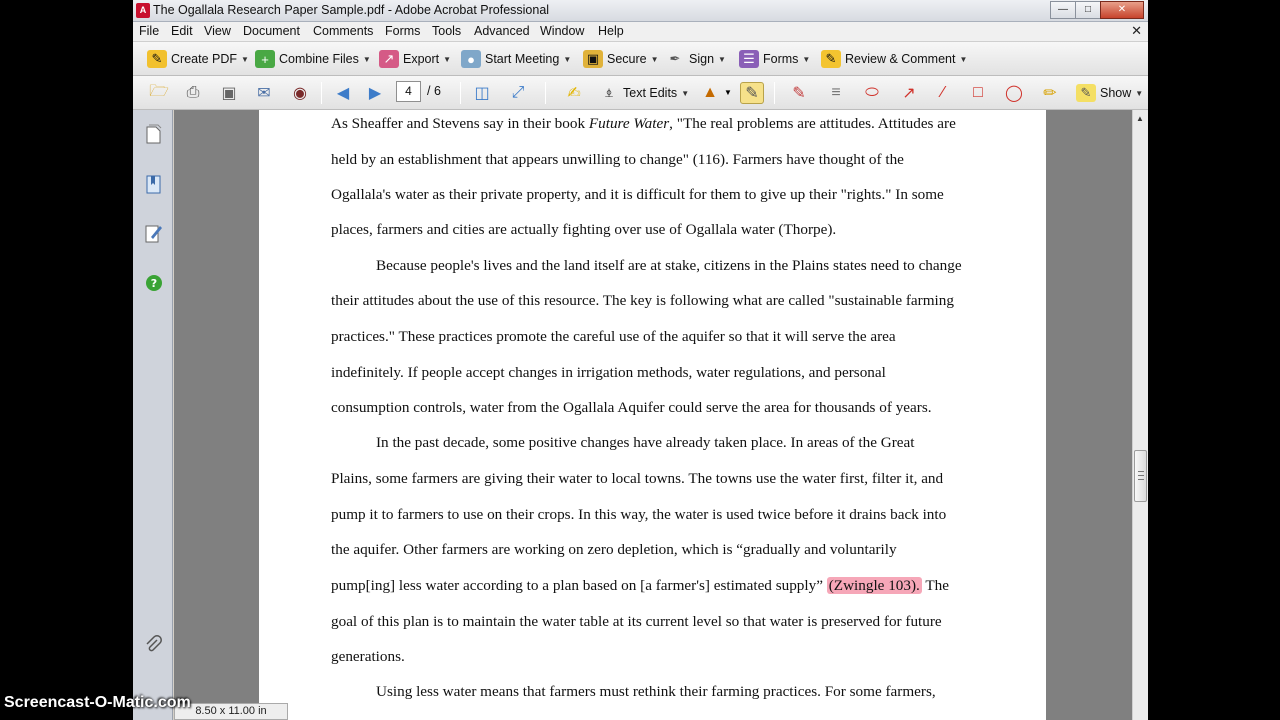  What do you see at coordinates (518, 93) in the screenshot?
I see `fit-width-icon: ⤢` at bounding box center [518, 93].